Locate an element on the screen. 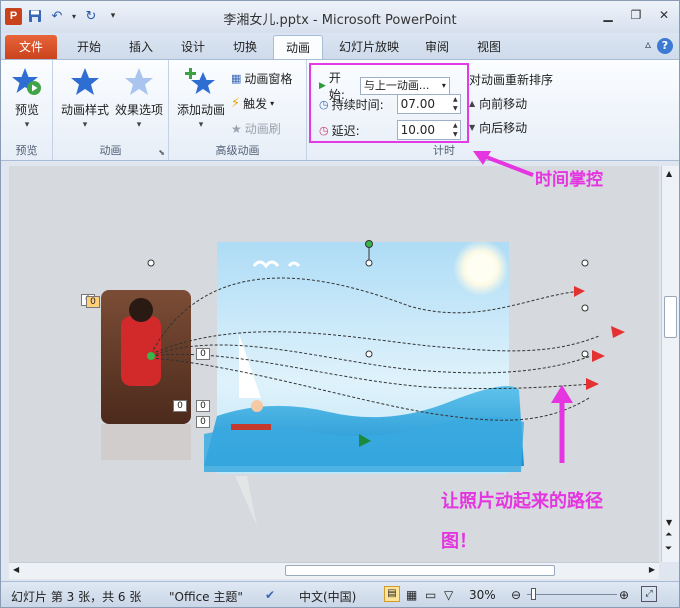  preview-button: 预览 ▾ is located at coordinates (27, 98).